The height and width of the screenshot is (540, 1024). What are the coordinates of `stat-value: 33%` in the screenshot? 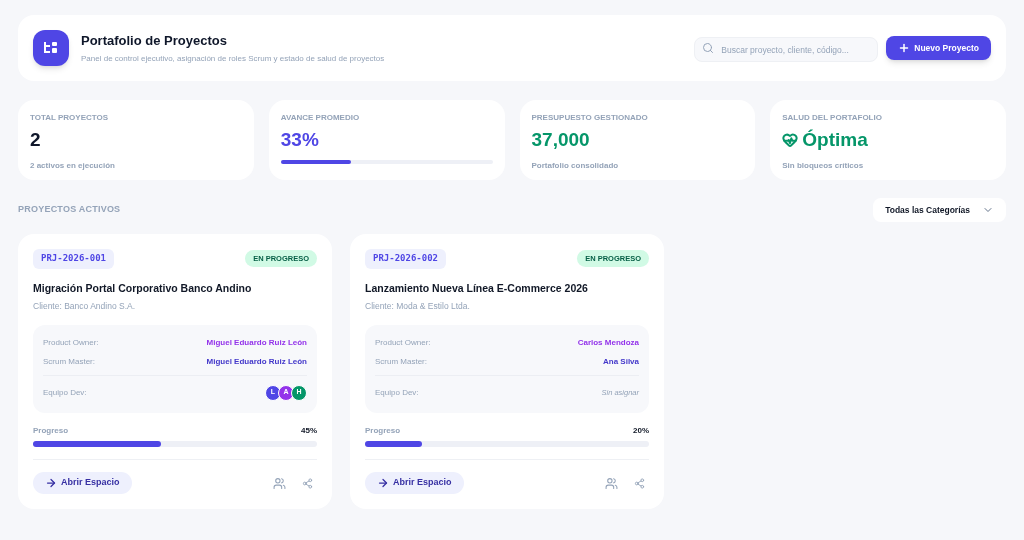 It's located at (299, 140).